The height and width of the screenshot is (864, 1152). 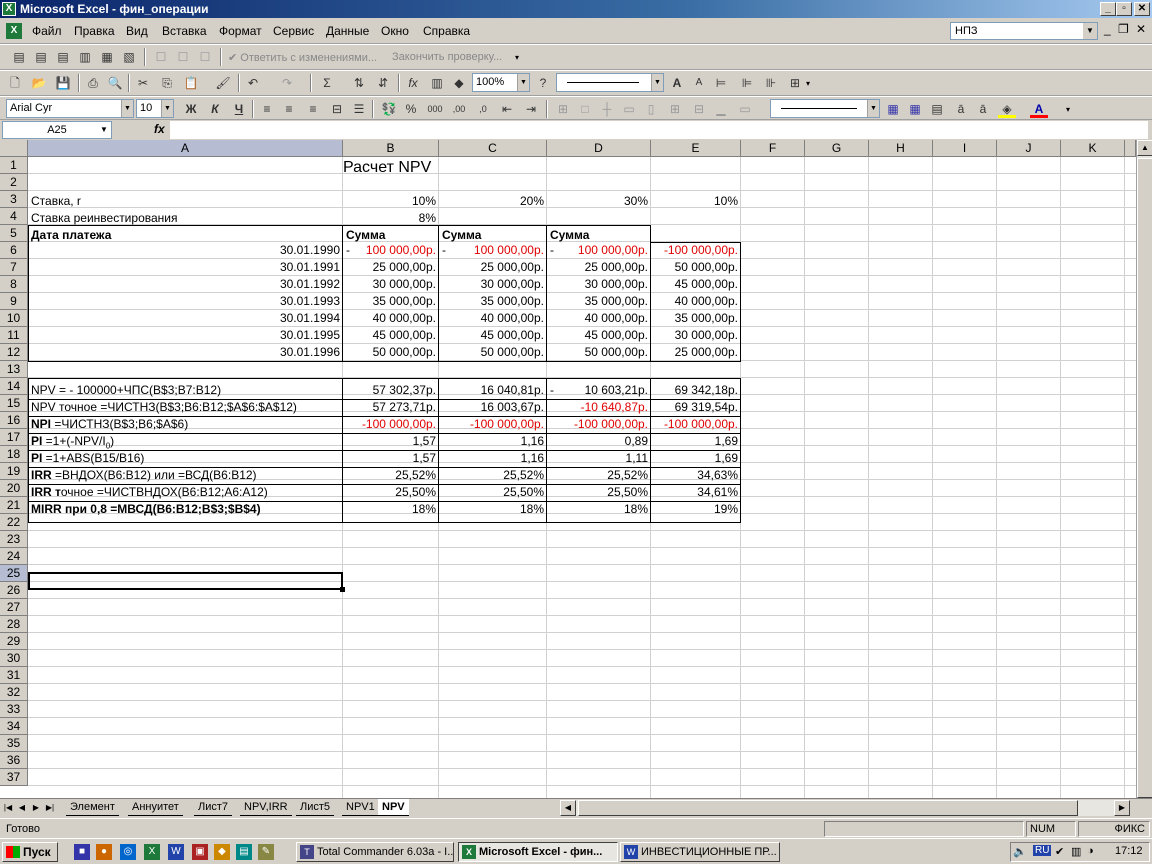 What do you see at coordinates (167, 83) in the screenshot?
I see `copy-icon: ⎘` at bounding box center [167, 83].